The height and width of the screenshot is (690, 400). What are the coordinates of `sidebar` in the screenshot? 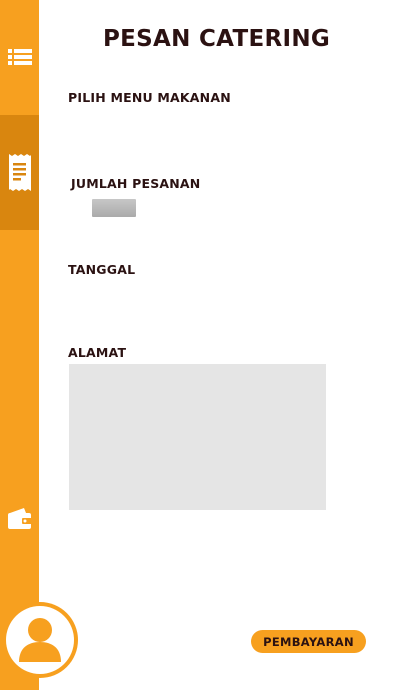 It's located at (19, 345).